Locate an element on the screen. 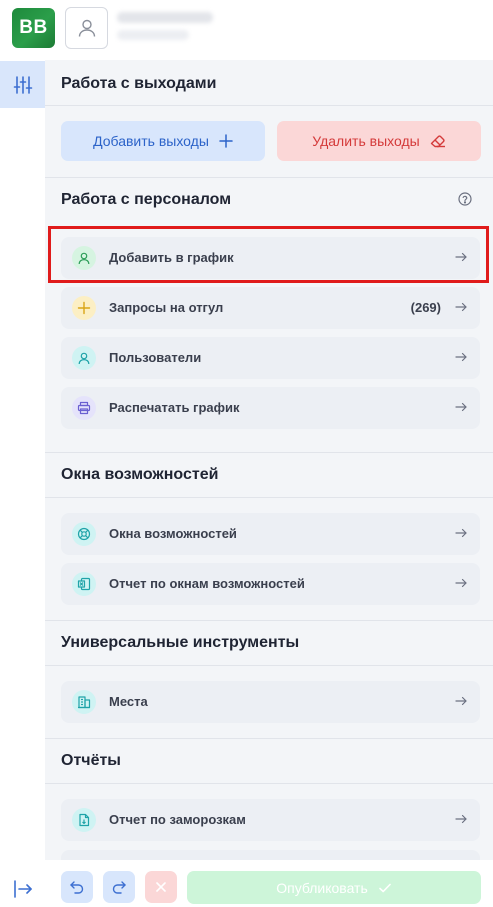 The image size is (493, 907). user-name-redacted is located at coordinates (165, 17).